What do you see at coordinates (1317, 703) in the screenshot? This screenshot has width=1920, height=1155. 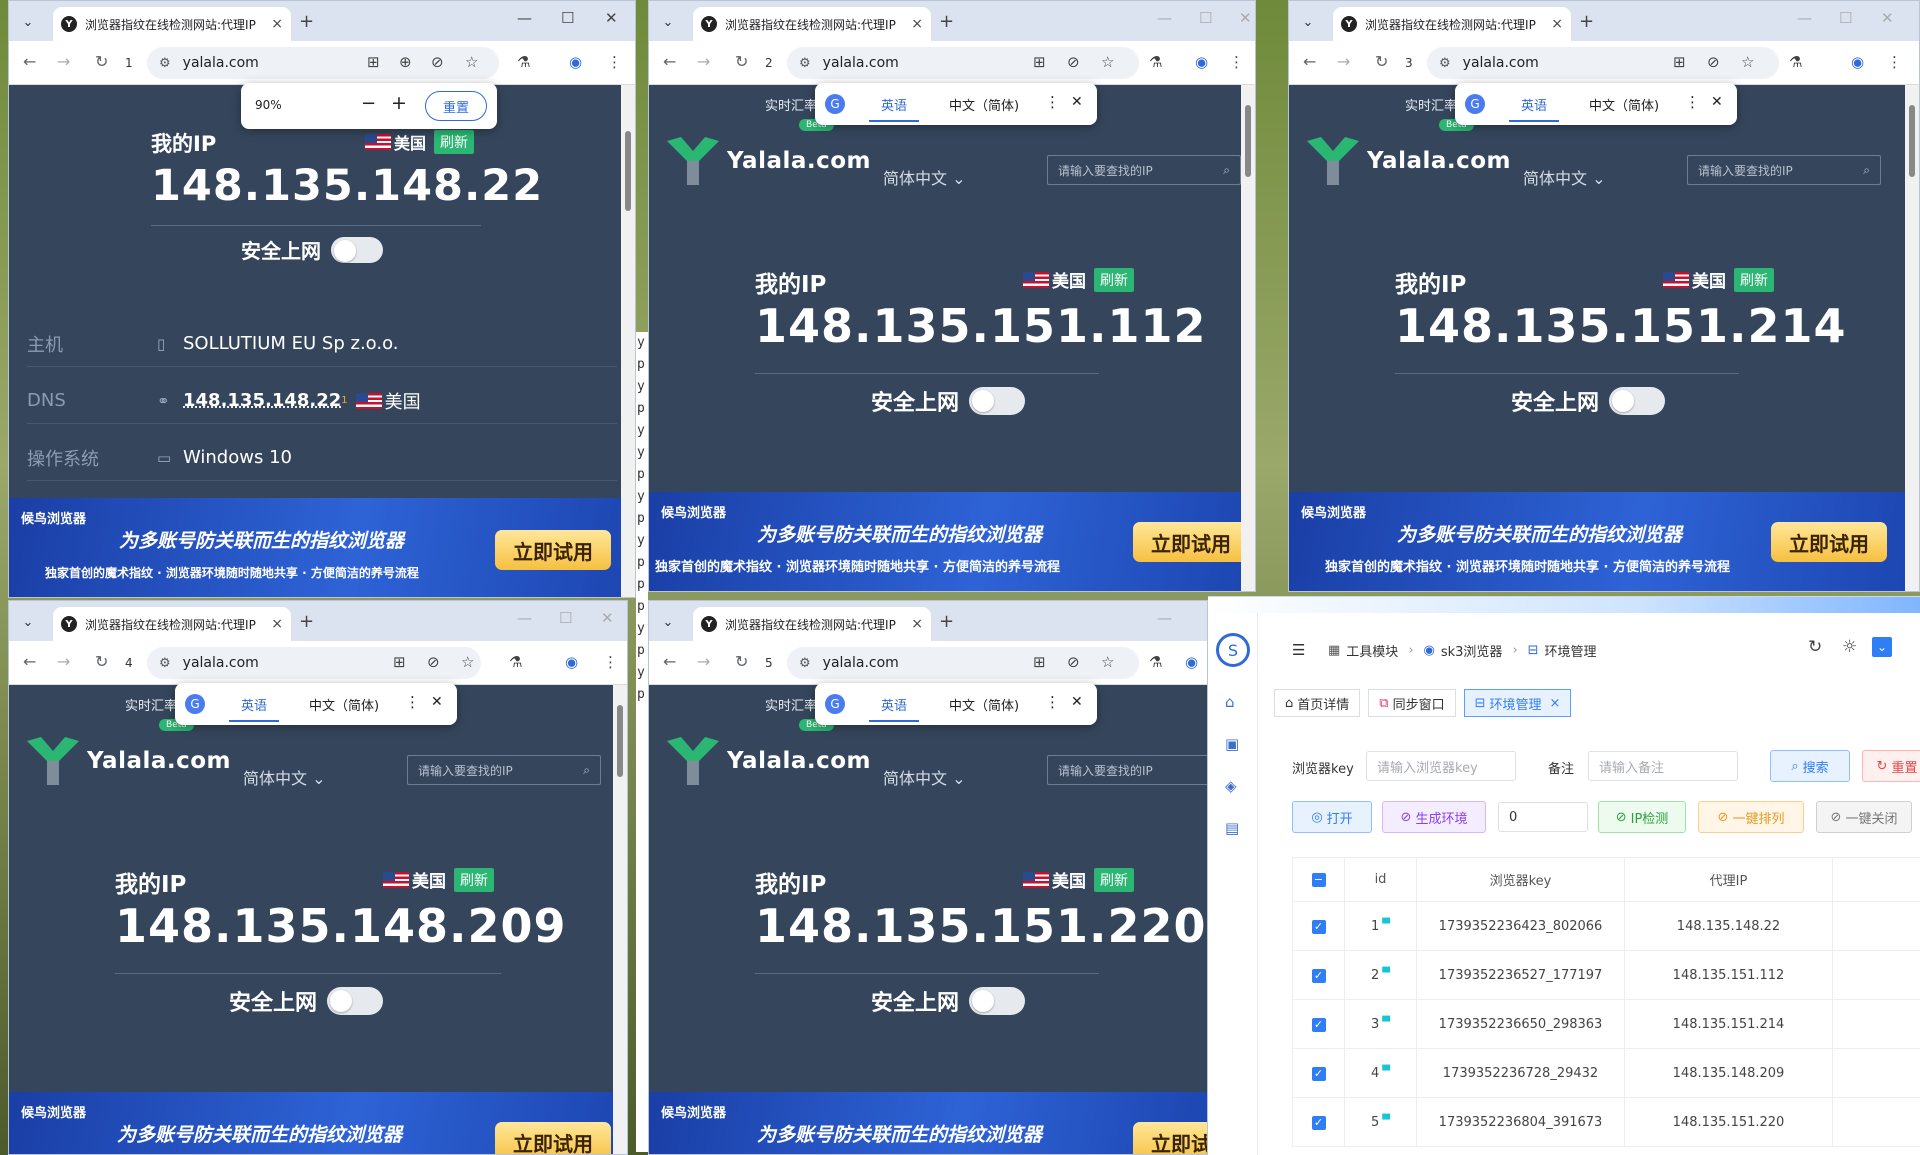 I see `tab-home-details: ⌂ 首页详情` at bounding box center [1317, 703].